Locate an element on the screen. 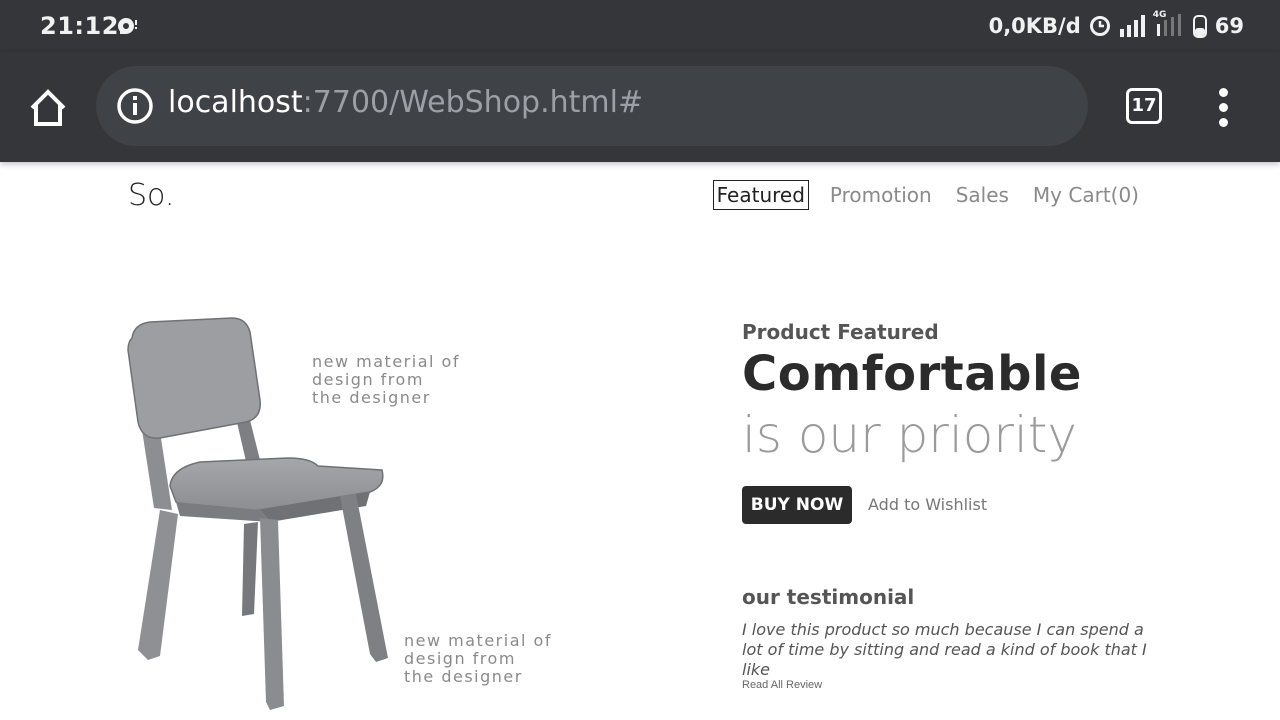 This screenshot has width=1280, height=720. nav-featured: Featured is located at coordinates (760, 195).